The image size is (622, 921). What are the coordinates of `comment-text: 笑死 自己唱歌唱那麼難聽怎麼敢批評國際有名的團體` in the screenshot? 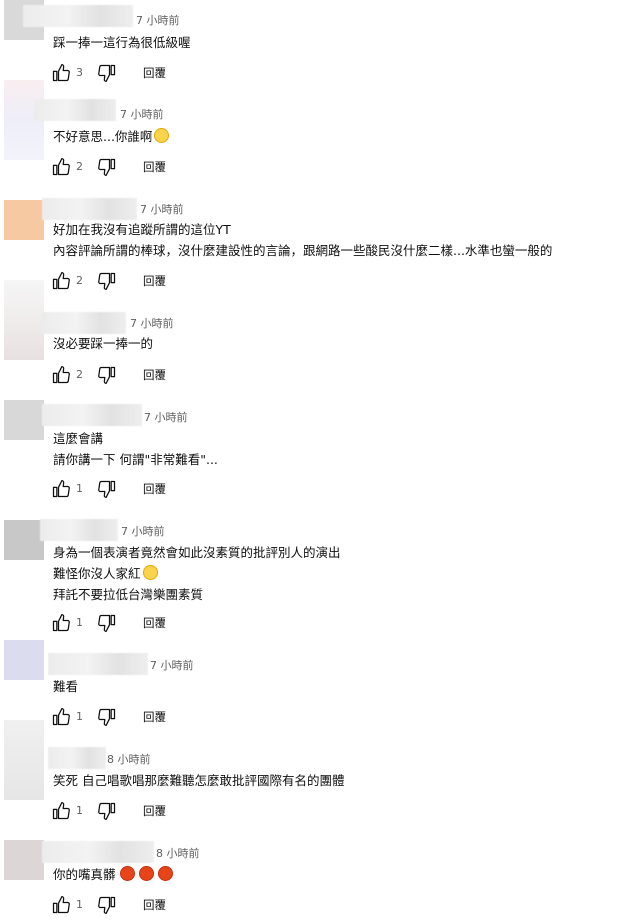 It's located at (198, 780).